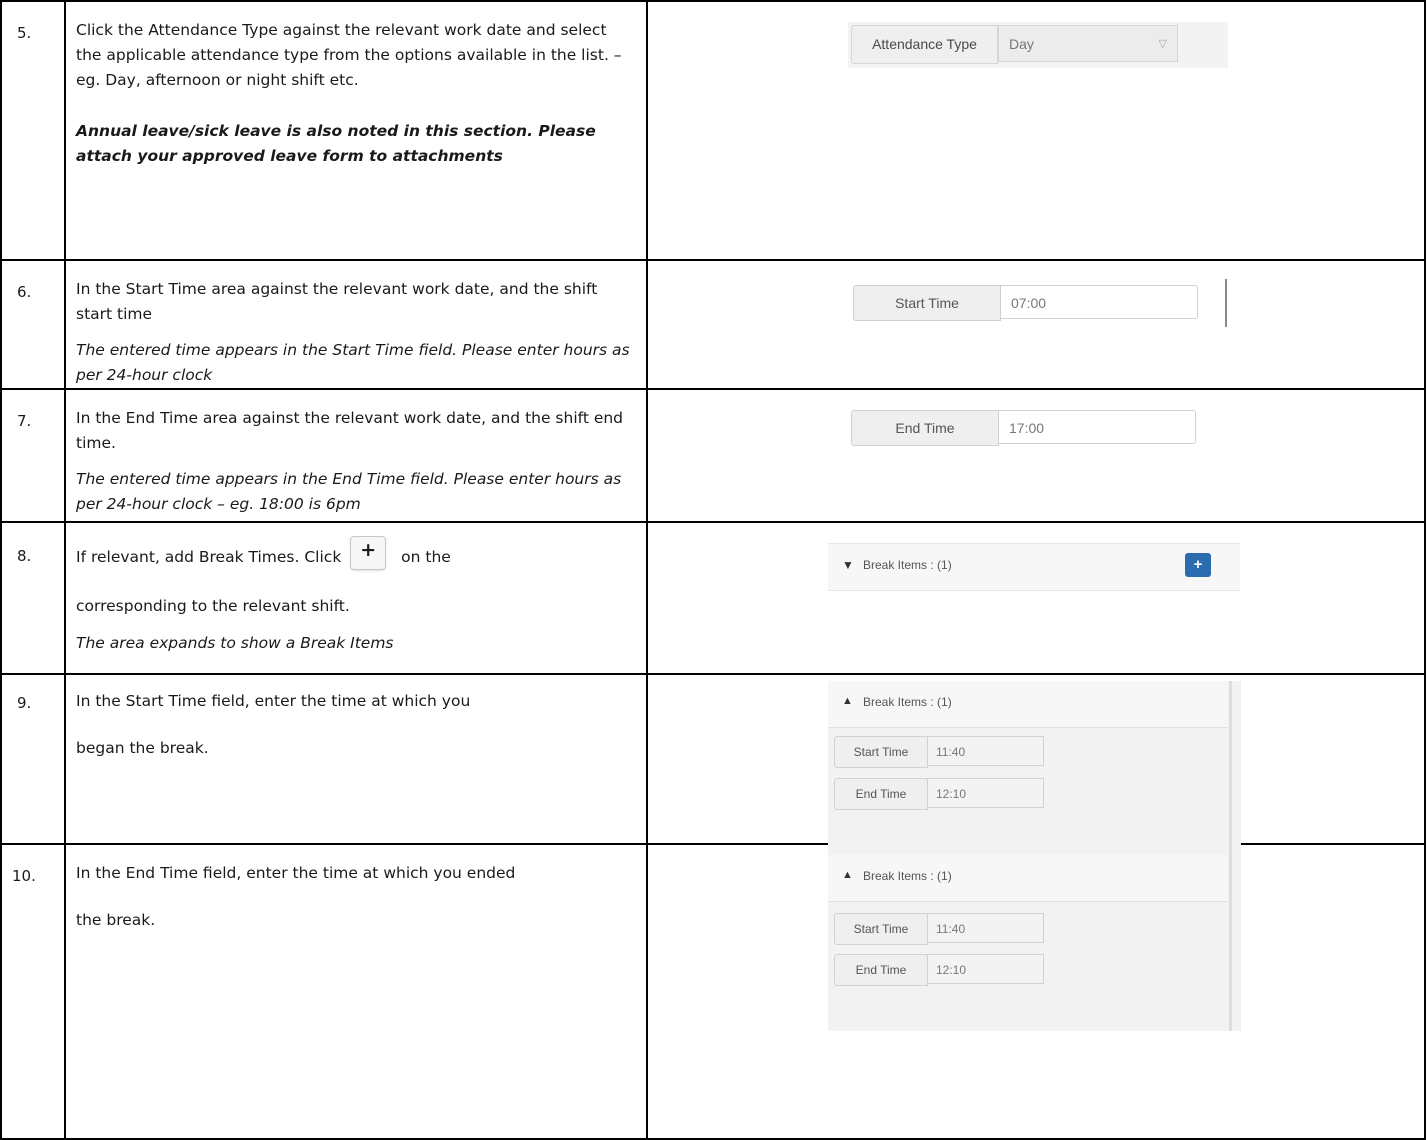 The width and height of the screenshot is (1427, 1140). Describe the element at coordinates (24, 876) in the screenshot. I see `step-number: 10.` at that location.